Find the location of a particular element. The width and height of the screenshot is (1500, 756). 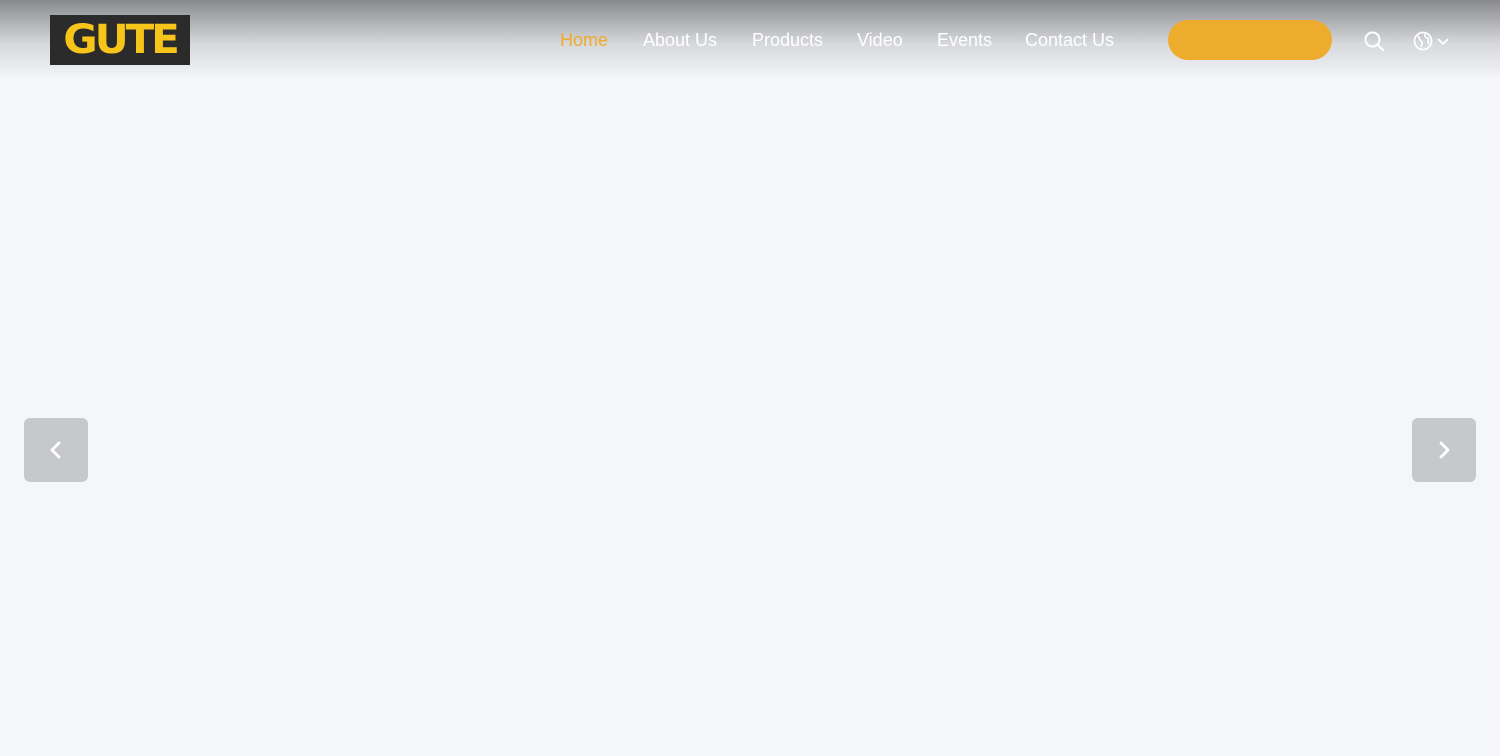

nav-item-about-us: About Us is located at coordinates (680, 40).